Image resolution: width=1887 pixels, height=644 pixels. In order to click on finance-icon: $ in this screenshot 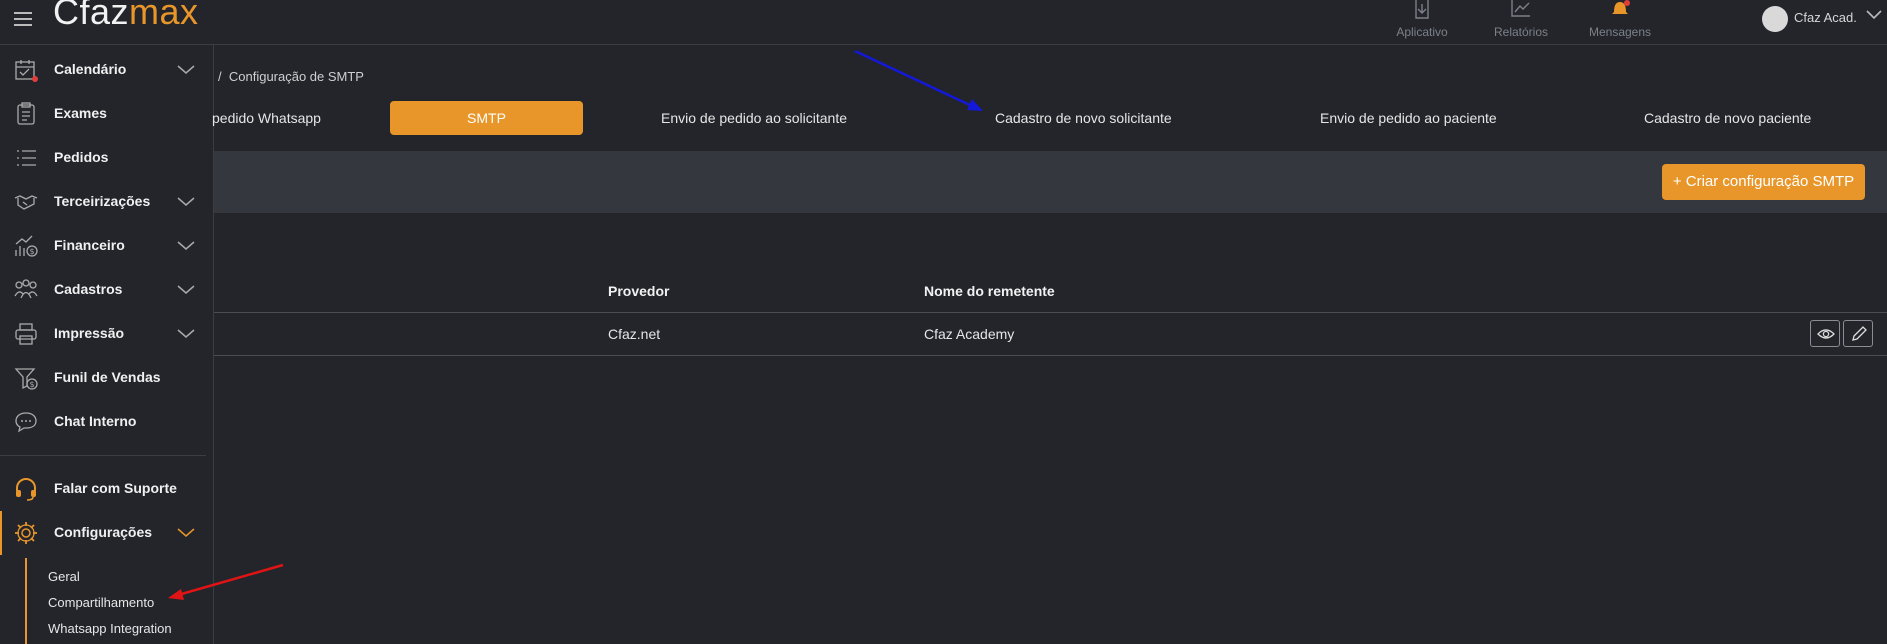, I will do `click(26, 246)`.